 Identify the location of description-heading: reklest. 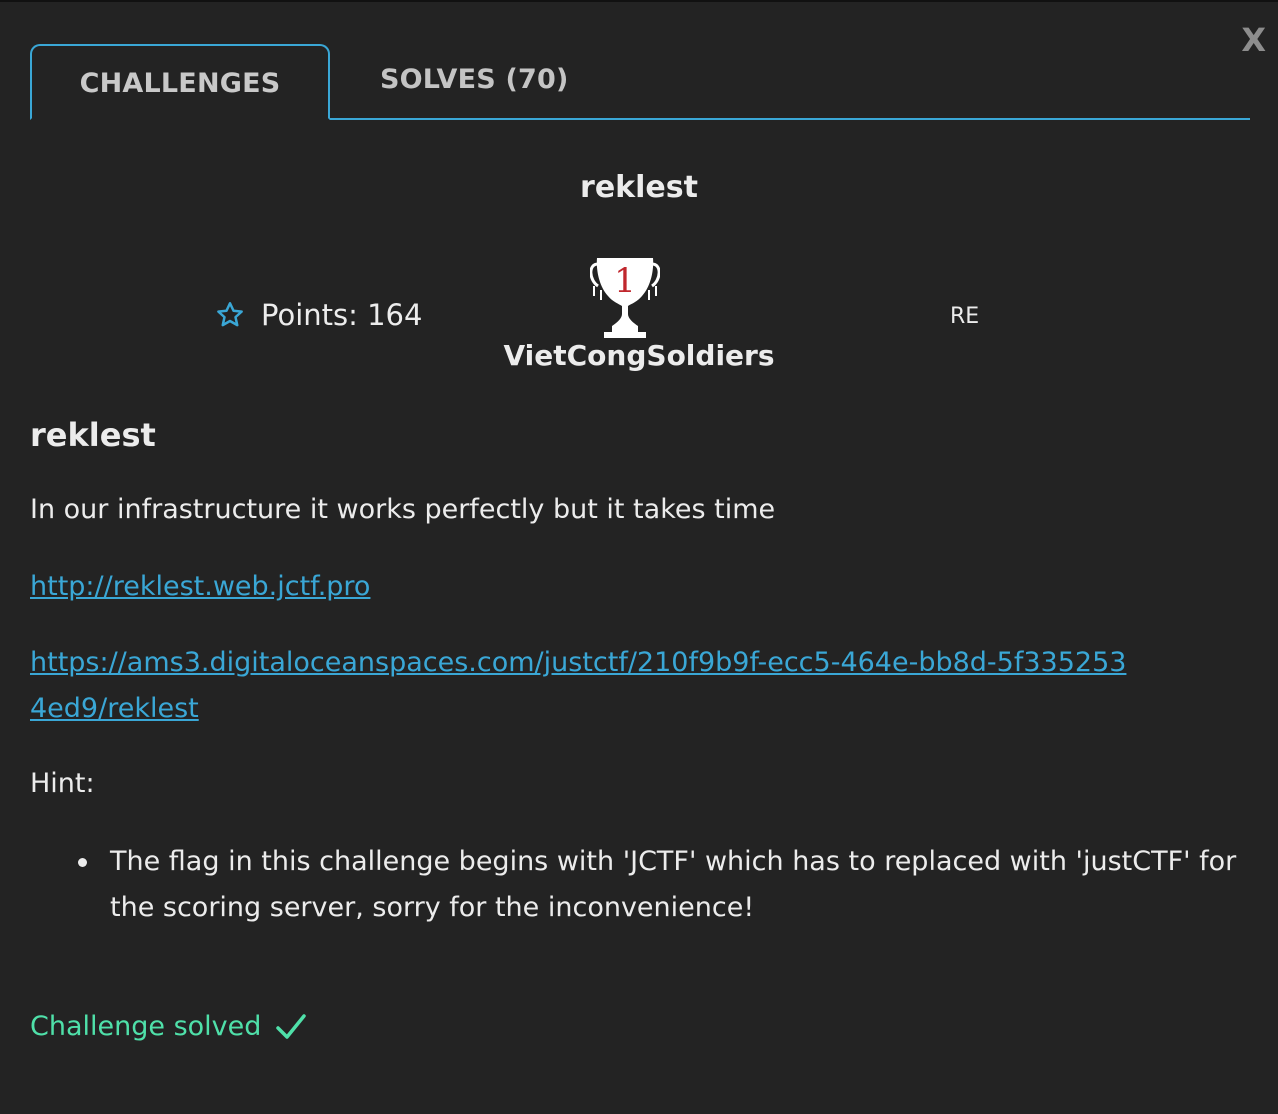
(93, 435).